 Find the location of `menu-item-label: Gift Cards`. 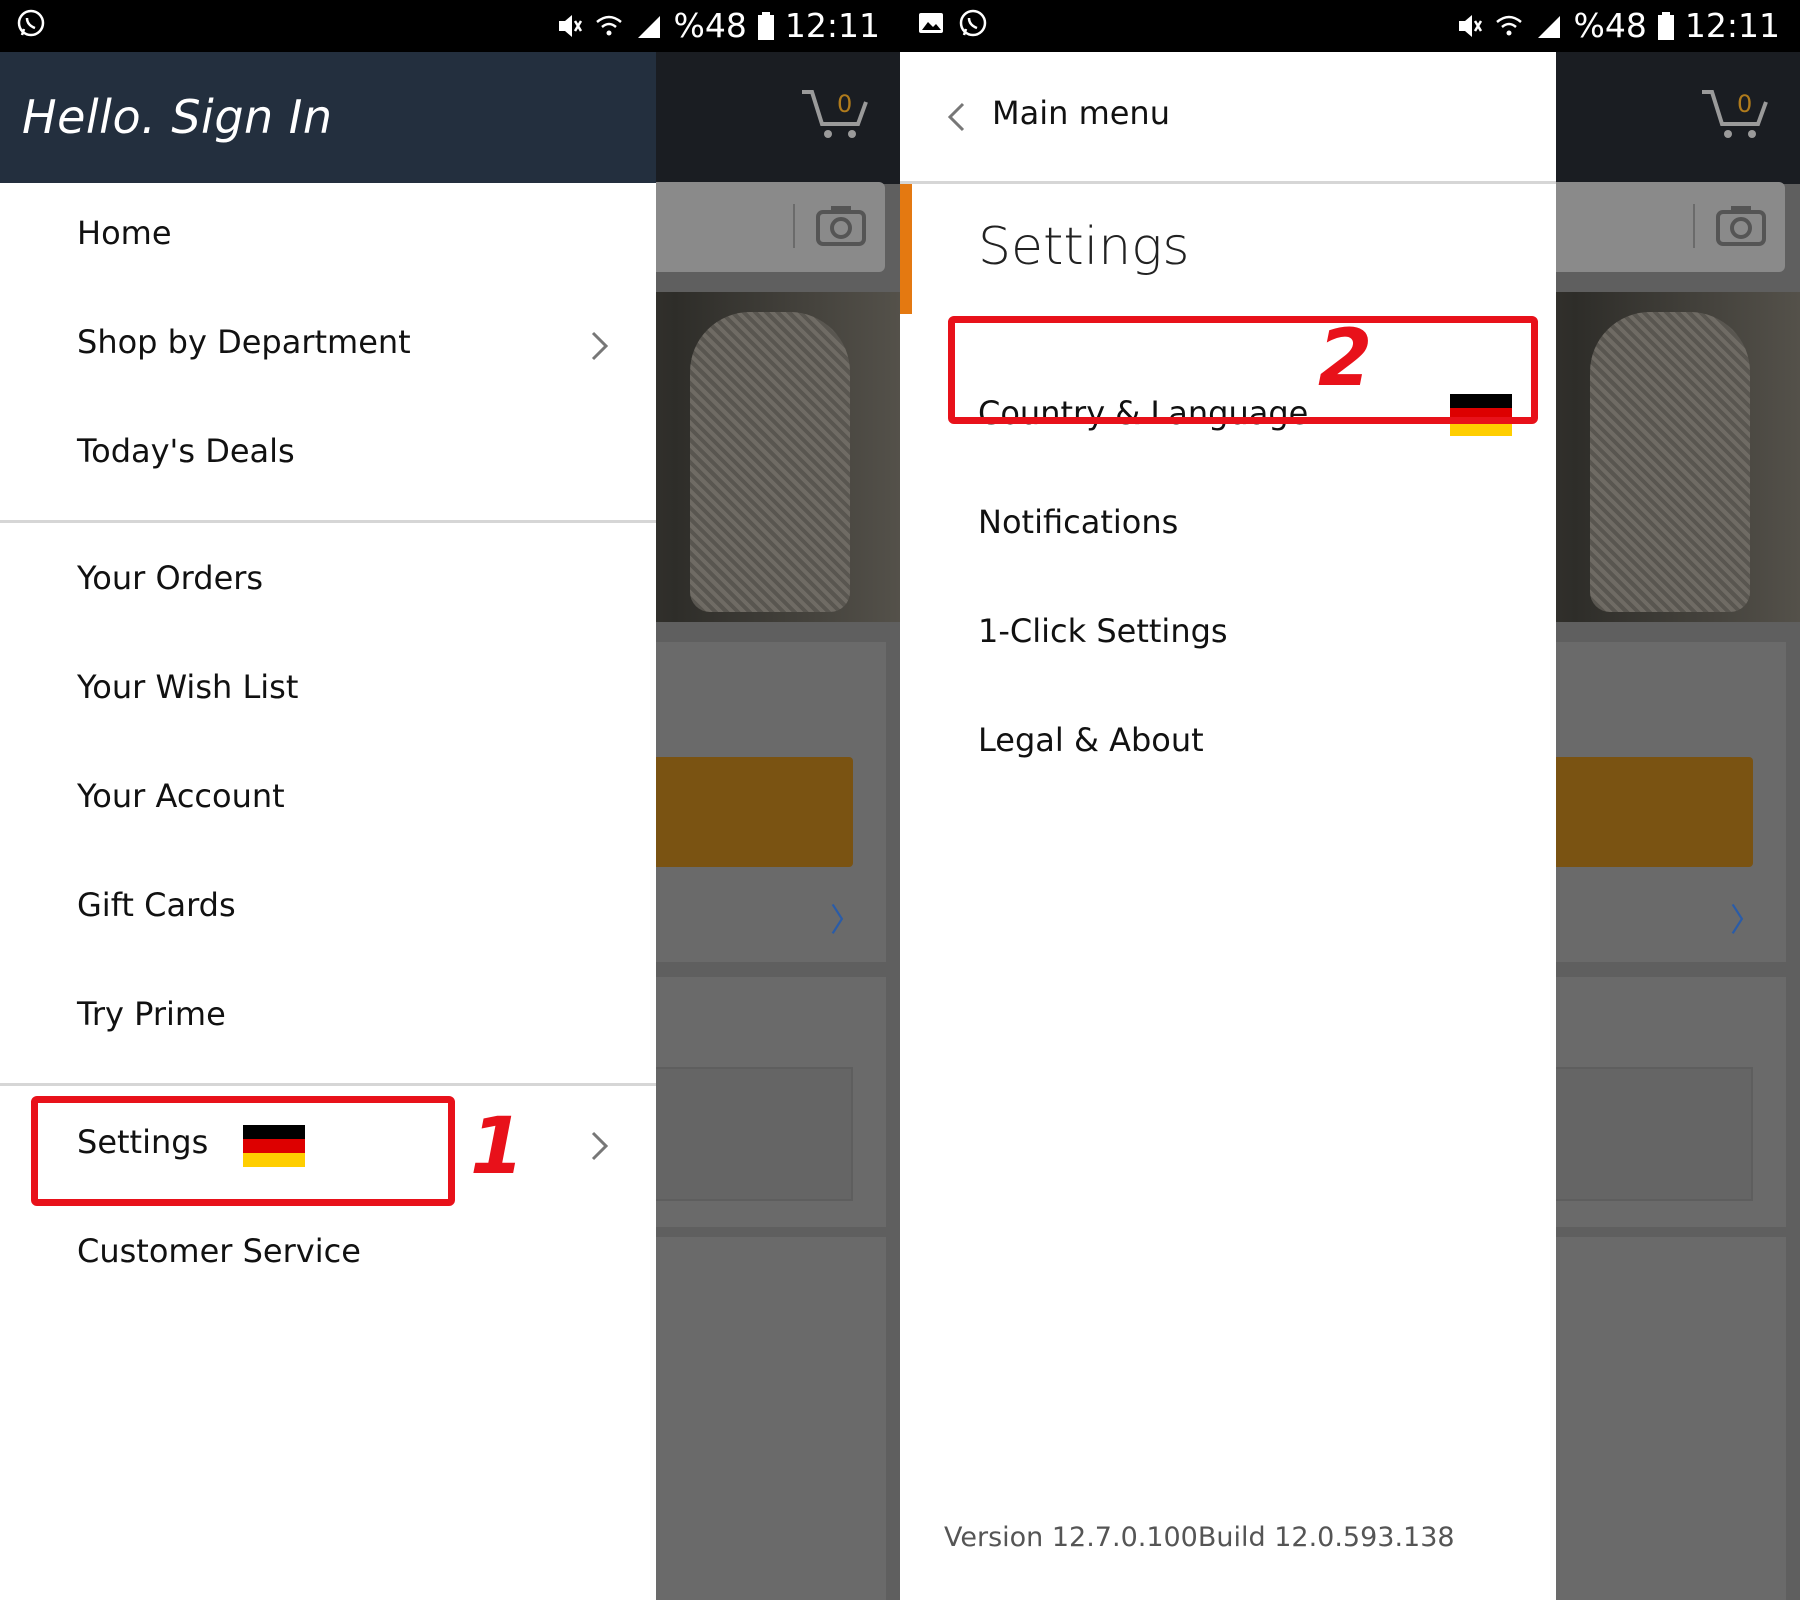

menu-item-label: Gift Cards is located at coordinates (156, 905).